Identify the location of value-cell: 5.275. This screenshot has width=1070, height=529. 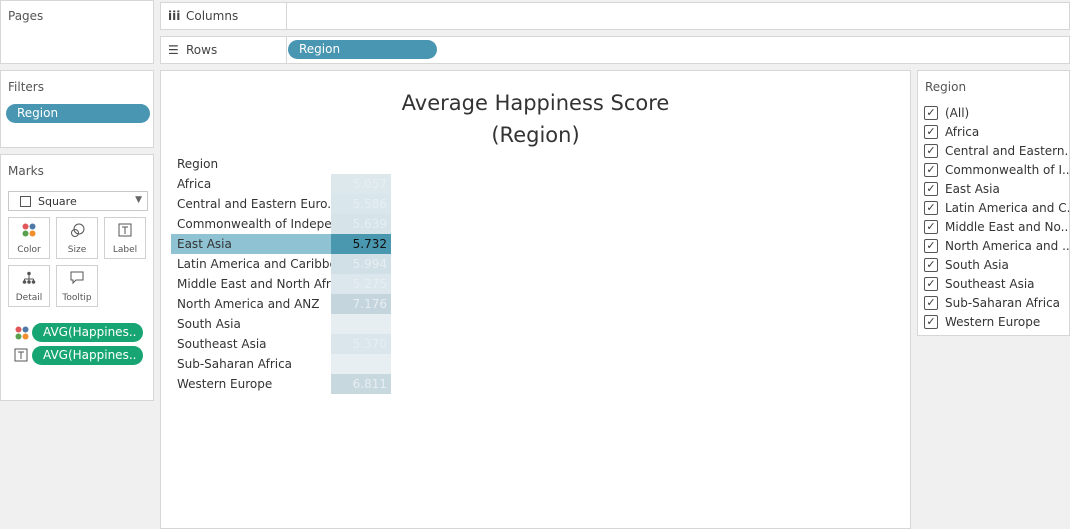
(361, 284).